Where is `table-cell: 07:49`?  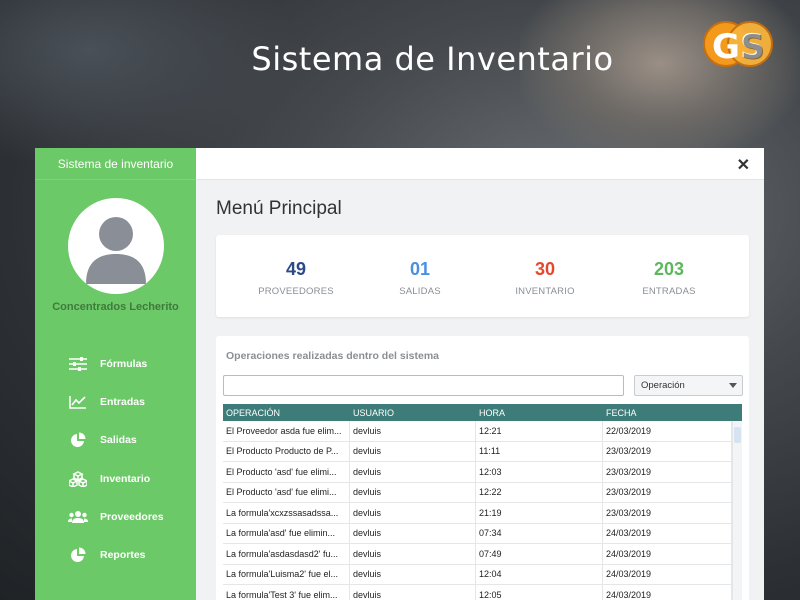
table-cell: 07:49 is located at coordinates (539, 554).